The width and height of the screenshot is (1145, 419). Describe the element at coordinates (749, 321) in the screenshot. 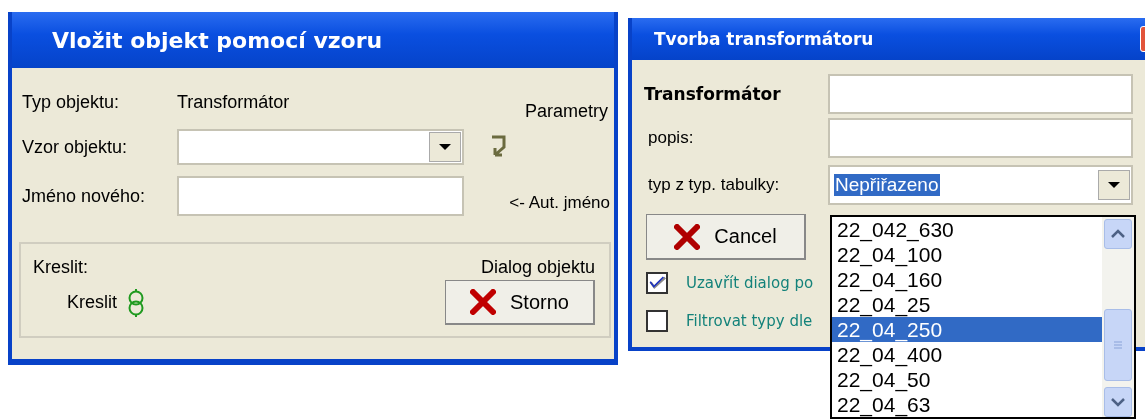

I see `checkbox-label: Filtrovat typy dle` at that location.